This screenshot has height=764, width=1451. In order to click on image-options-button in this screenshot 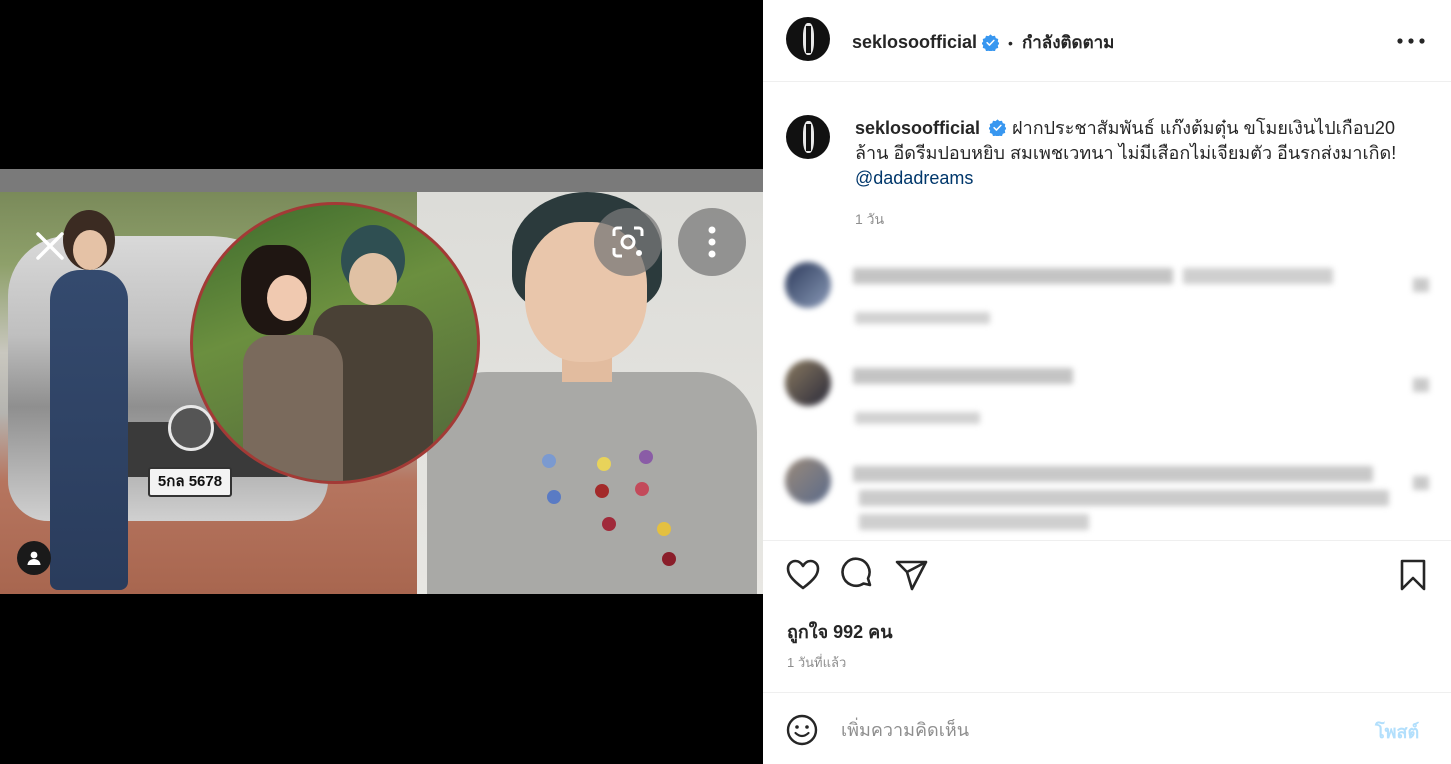, I will do `click(712, 242)`.